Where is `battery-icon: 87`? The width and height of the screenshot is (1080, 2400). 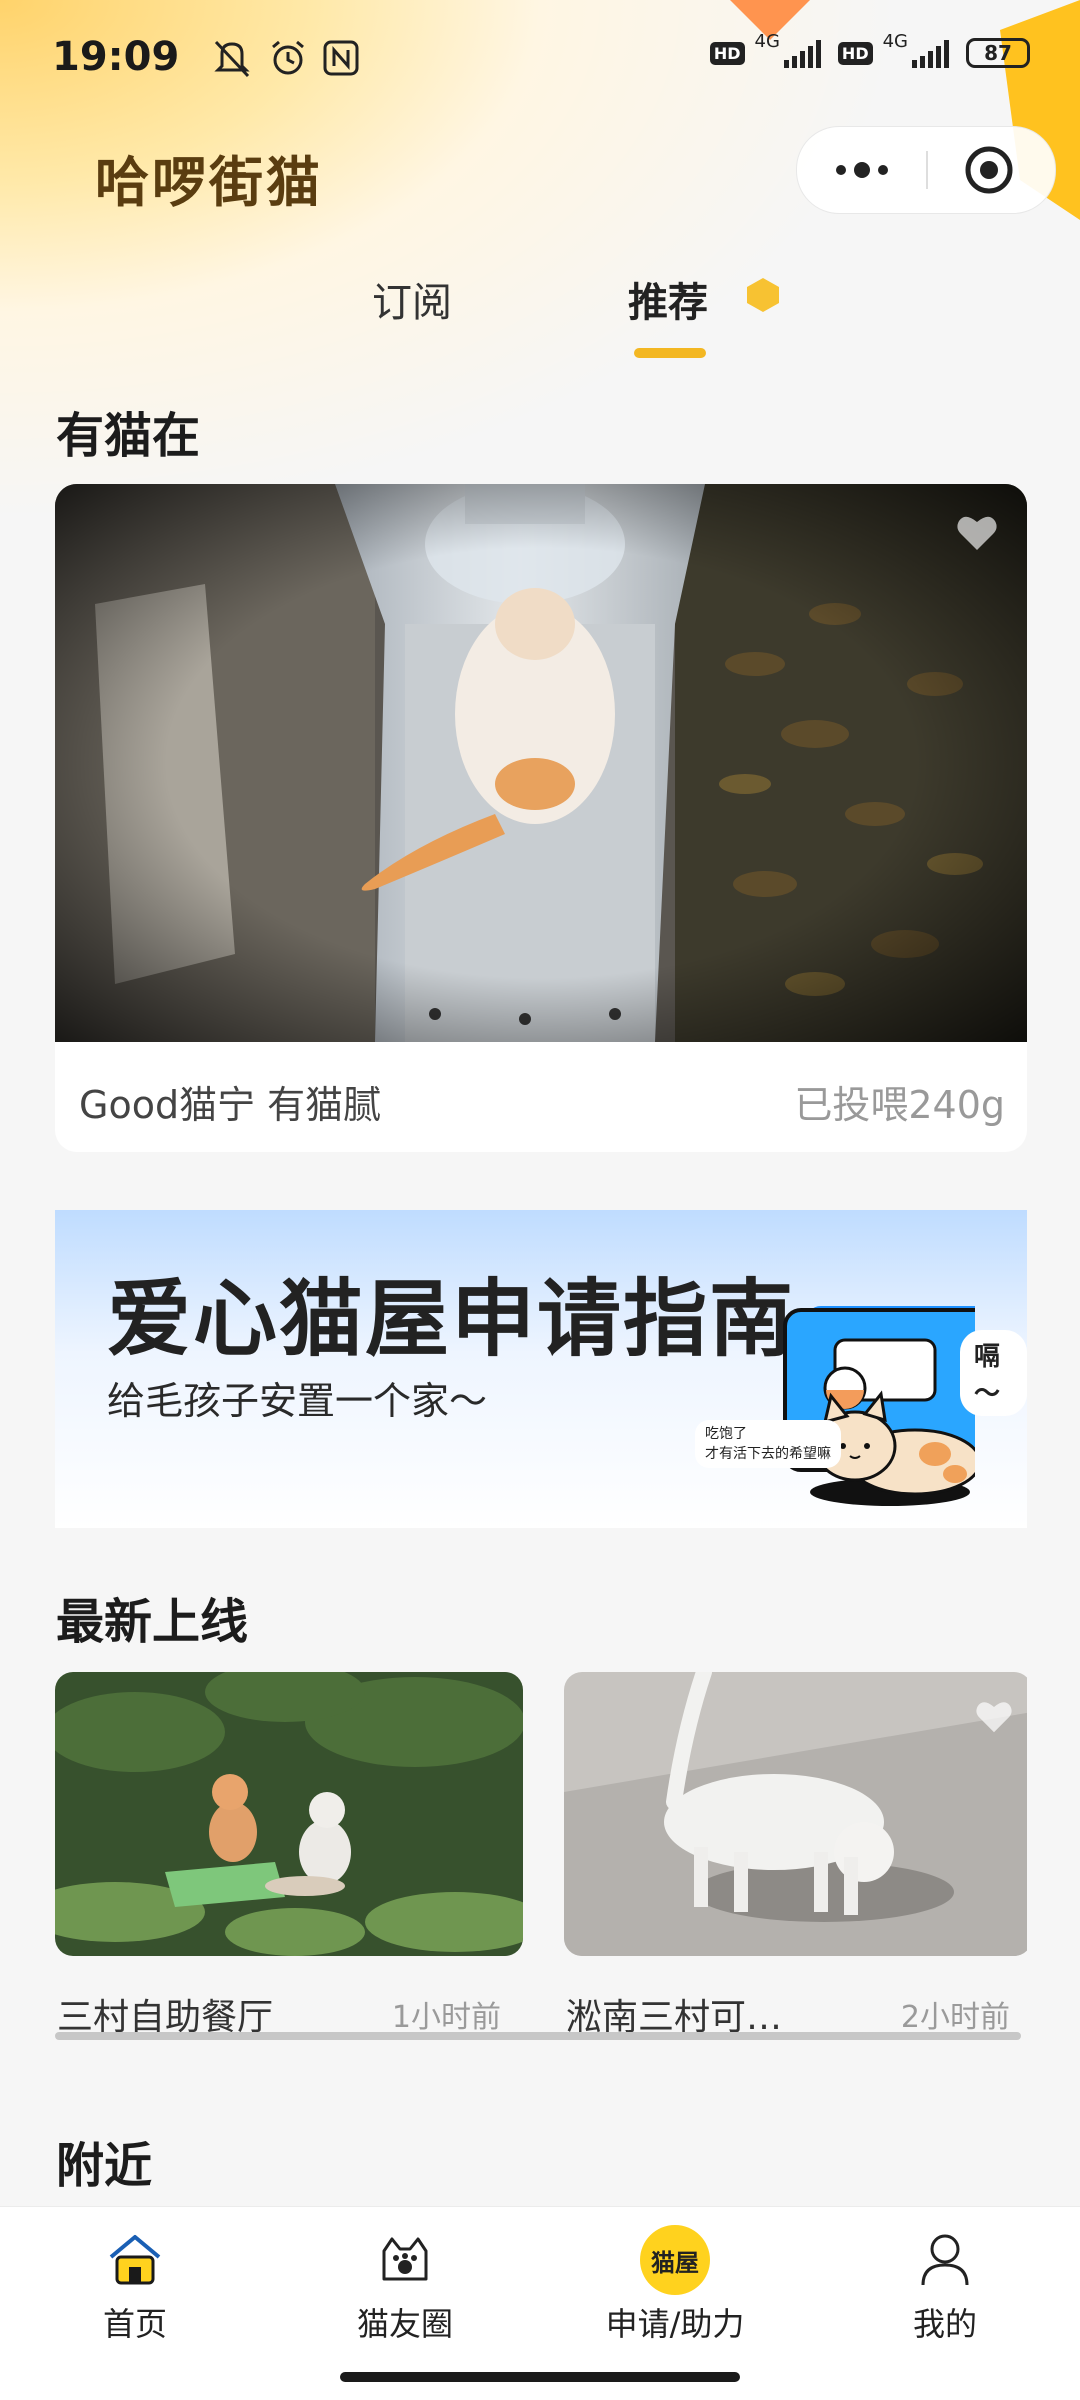 battery-icon: 87 is located at coordinates (998, 53).